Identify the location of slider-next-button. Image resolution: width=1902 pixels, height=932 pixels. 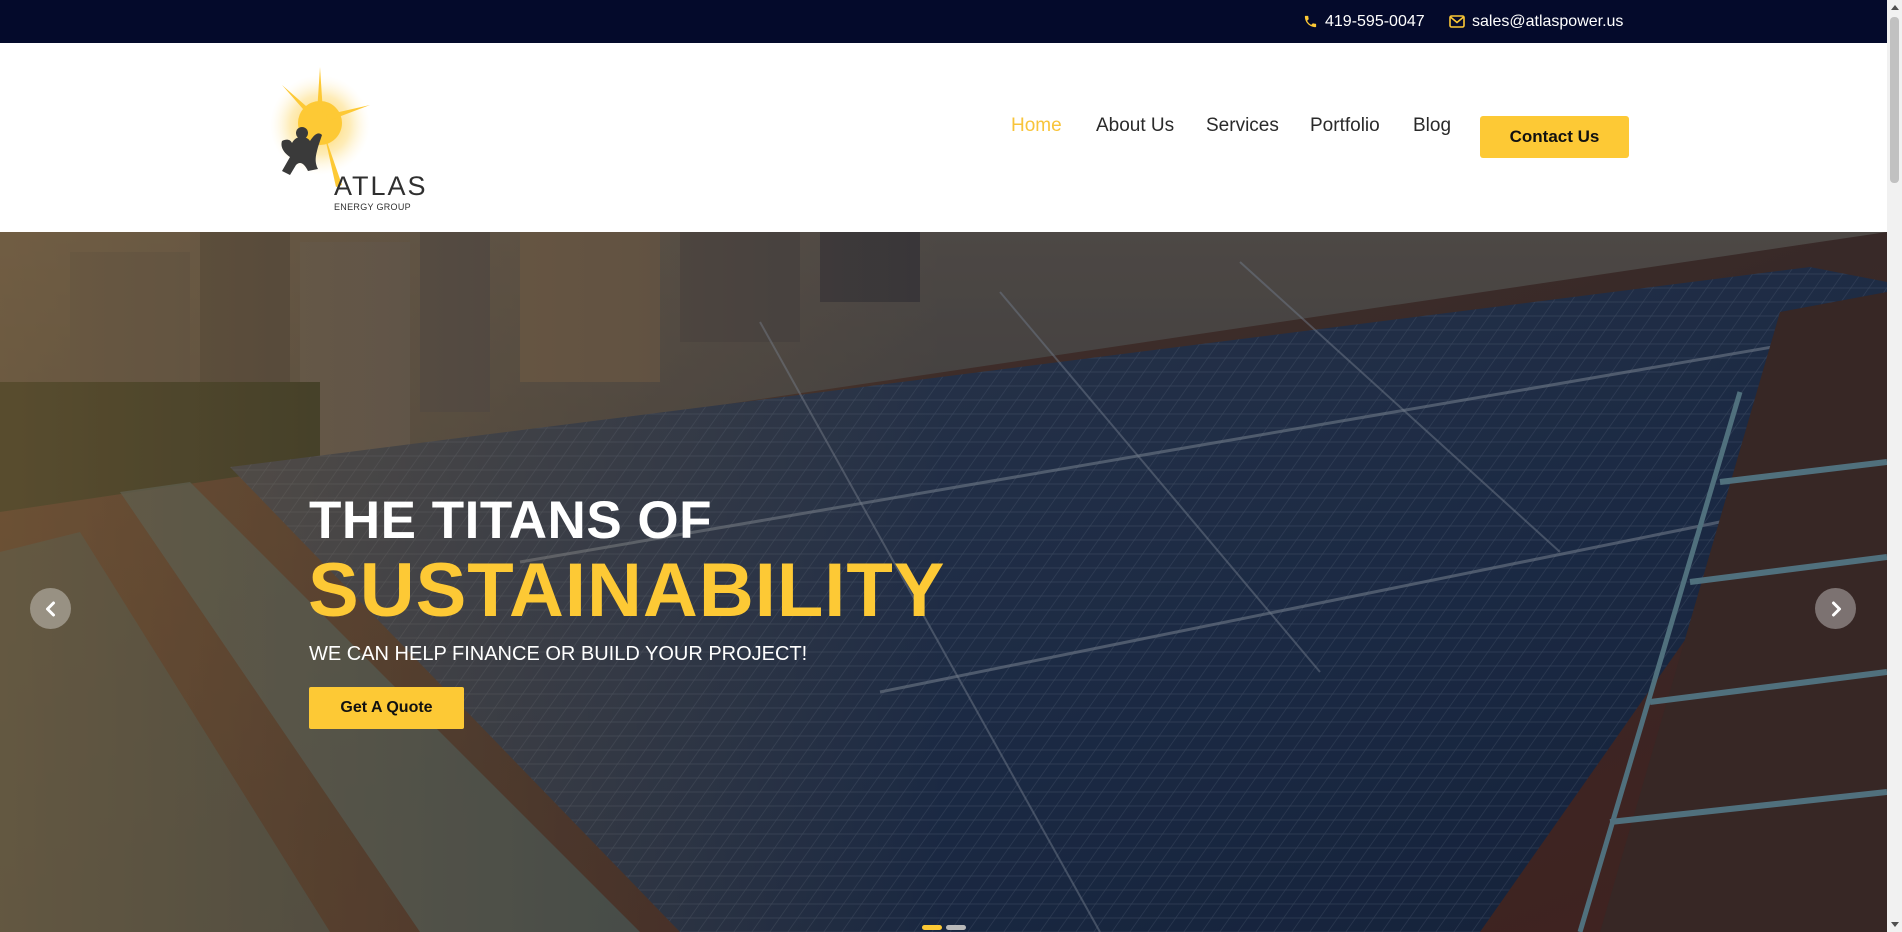
(1835, 608).